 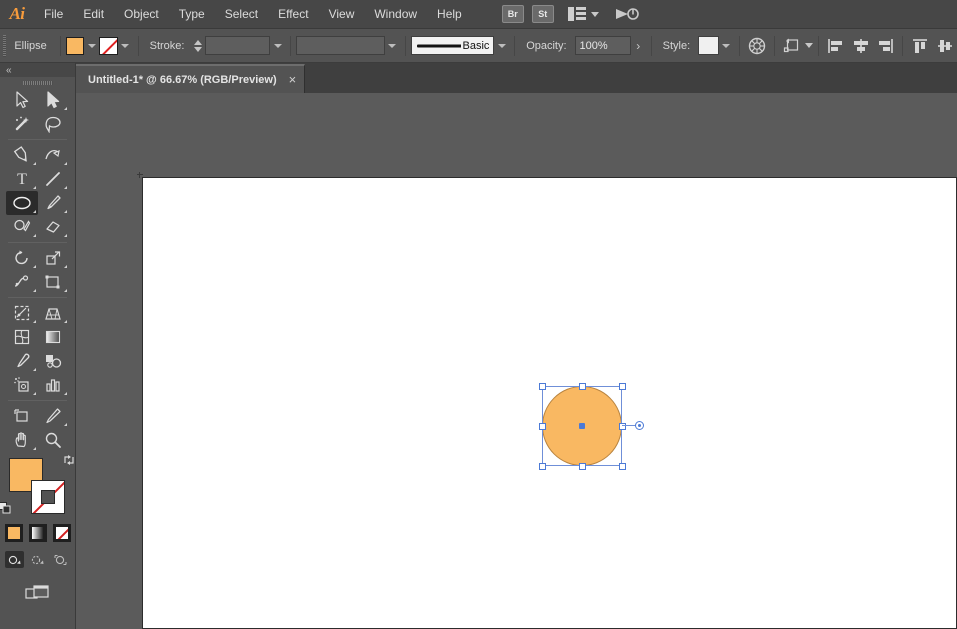 What do you see at coordinates (54, 282) in the screenshot?
I see `free-transform-tool` at bounding box center [54, 282].